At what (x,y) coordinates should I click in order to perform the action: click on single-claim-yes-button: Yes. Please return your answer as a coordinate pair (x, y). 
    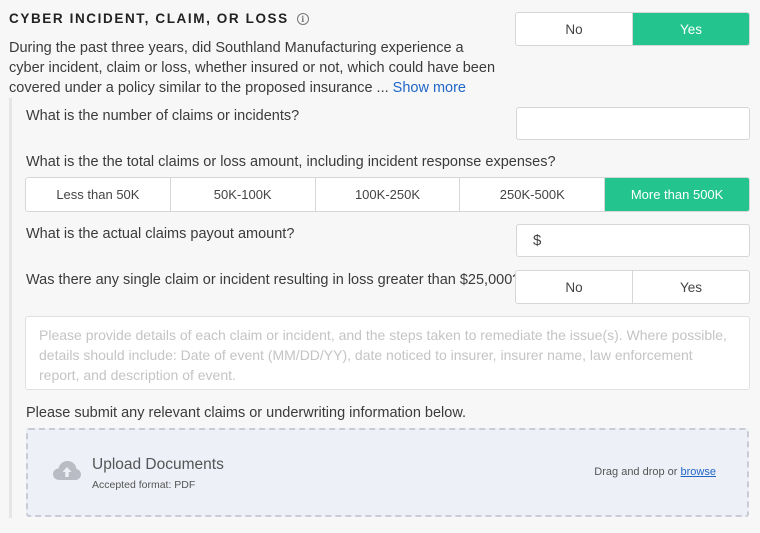
    Looking at the image, I should click on (691, 287).